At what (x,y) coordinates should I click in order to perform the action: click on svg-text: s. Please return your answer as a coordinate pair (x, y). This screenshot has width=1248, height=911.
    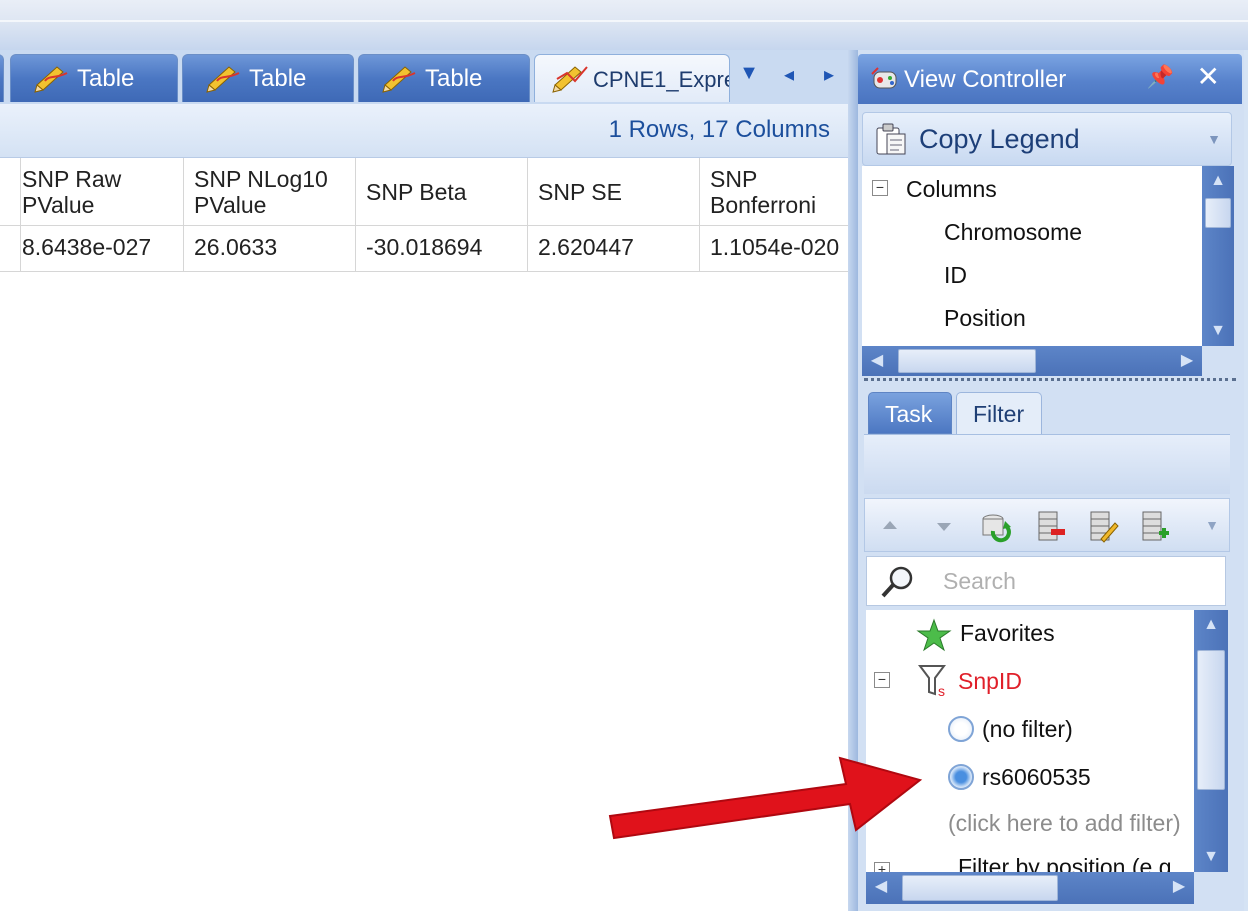
    Looking at the image, I should click on (941, 691).